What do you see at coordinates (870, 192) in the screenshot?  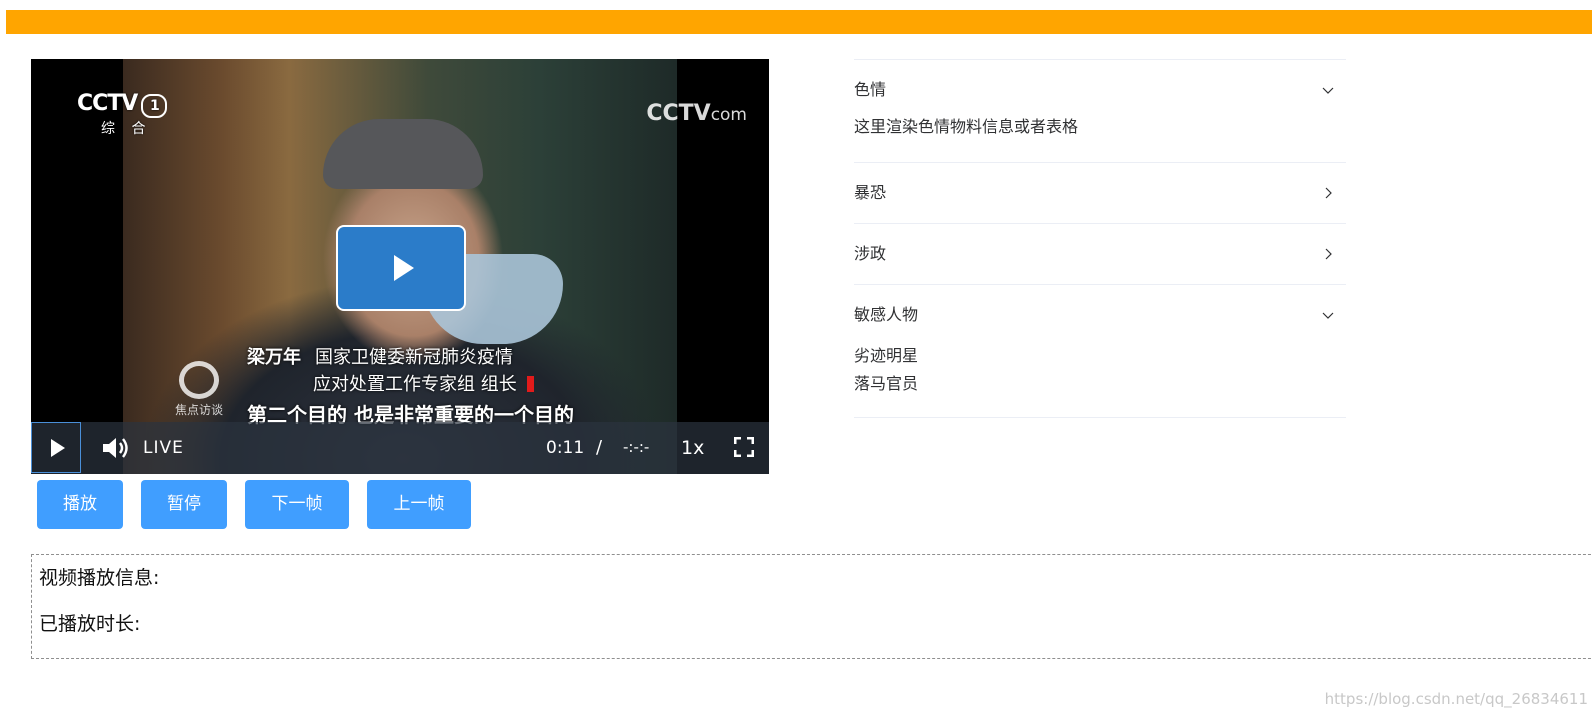 I see `collapse-title: 暴恐` at bounding box center [870, 192].